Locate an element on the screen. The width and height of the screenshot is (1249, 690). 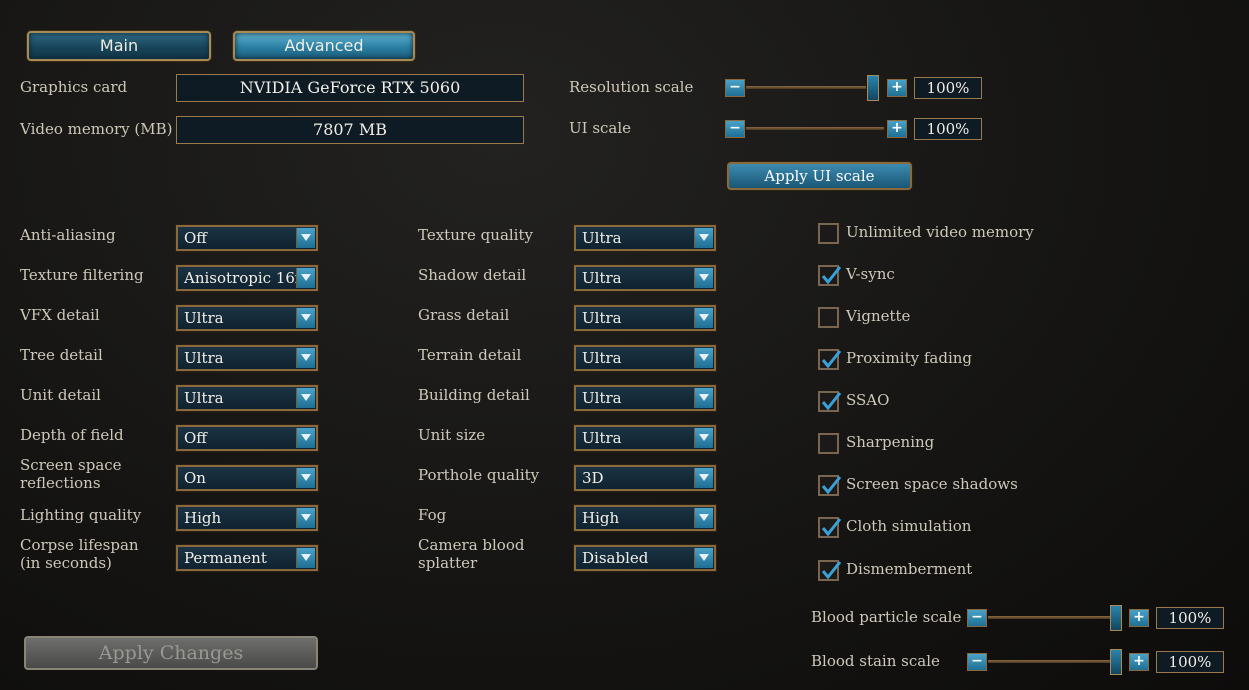
ui-scale-track is located at coordinates (815, 128).